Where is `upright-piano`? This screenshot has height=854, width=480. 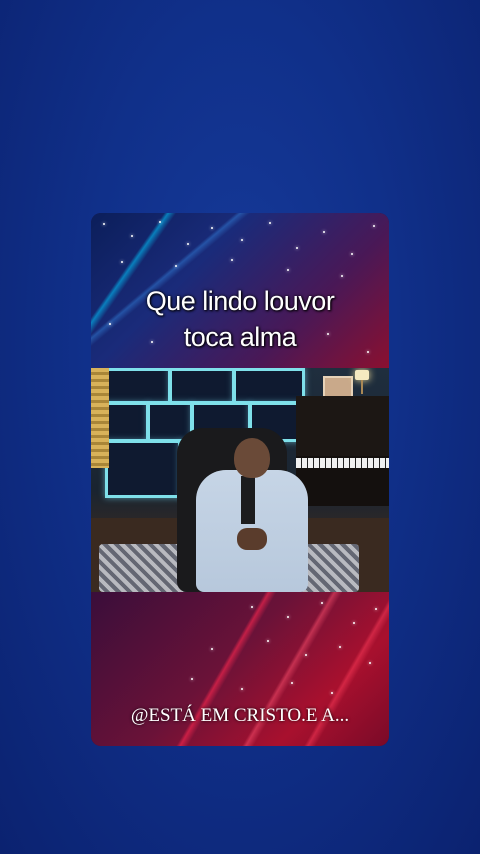
upright-piano is located at coordinates (342, 451).